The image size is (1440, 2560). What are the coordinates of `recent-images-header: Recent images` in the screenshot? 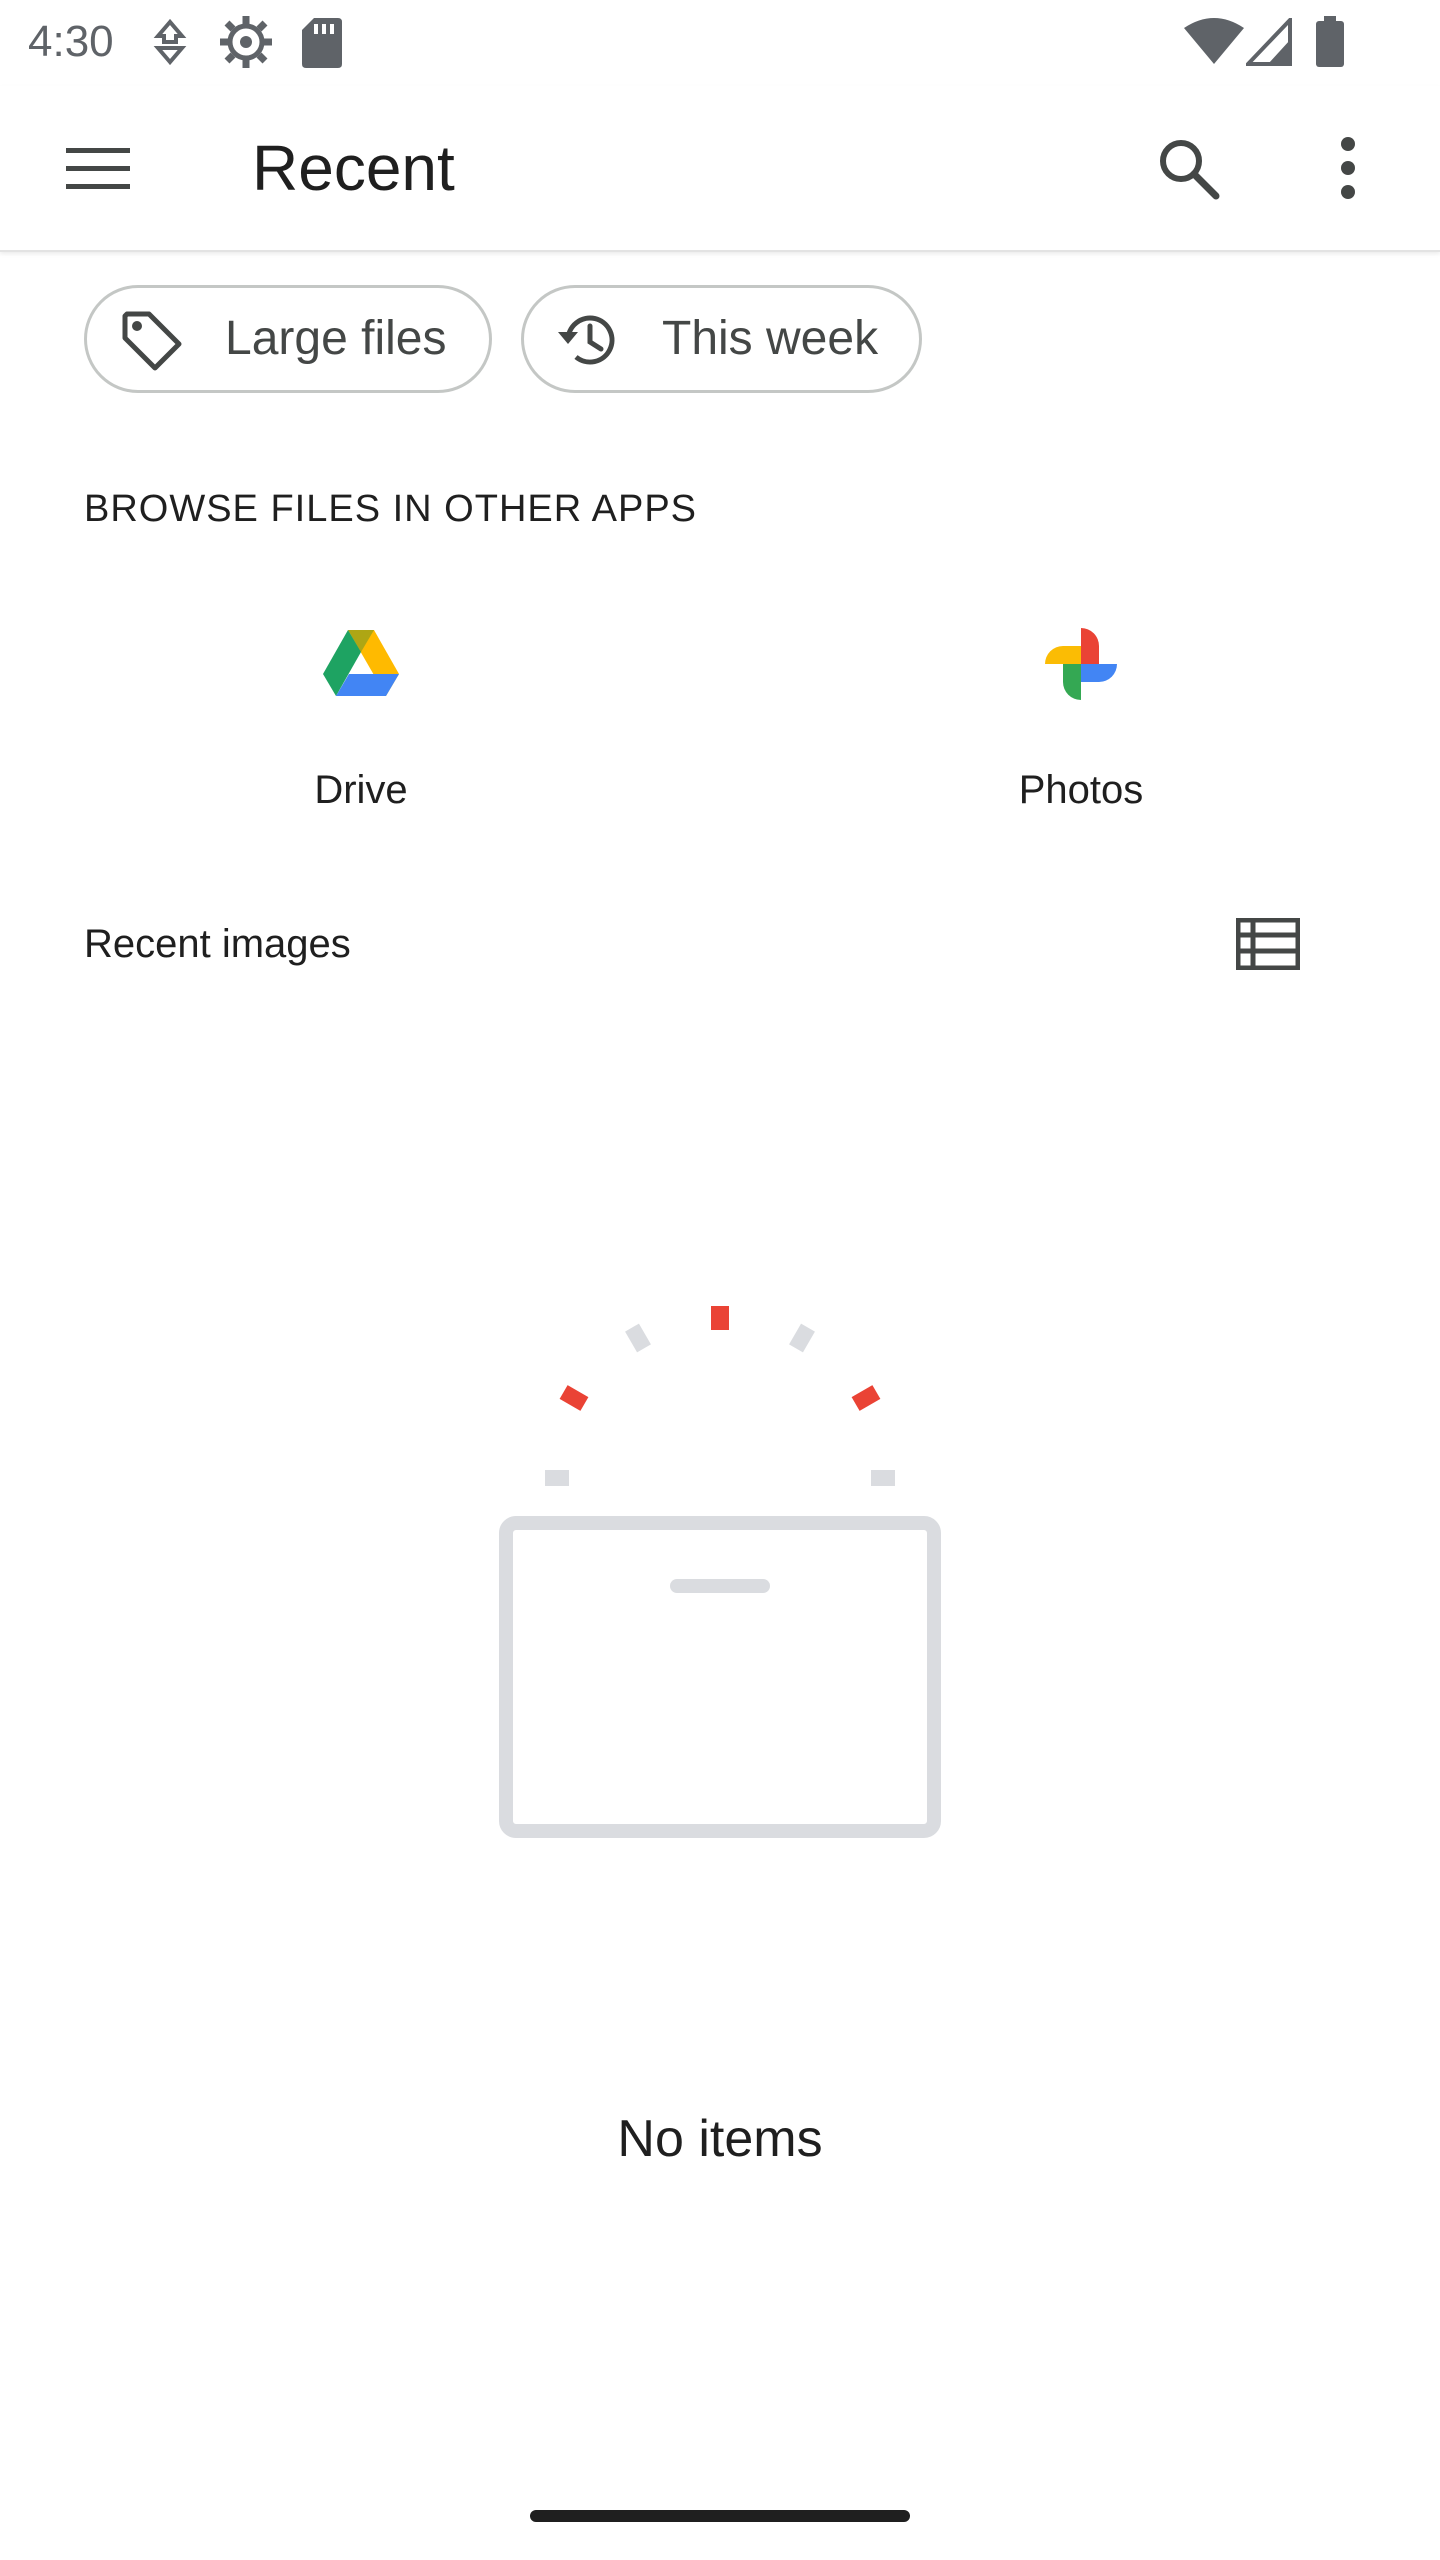 It's located at (217, 944).